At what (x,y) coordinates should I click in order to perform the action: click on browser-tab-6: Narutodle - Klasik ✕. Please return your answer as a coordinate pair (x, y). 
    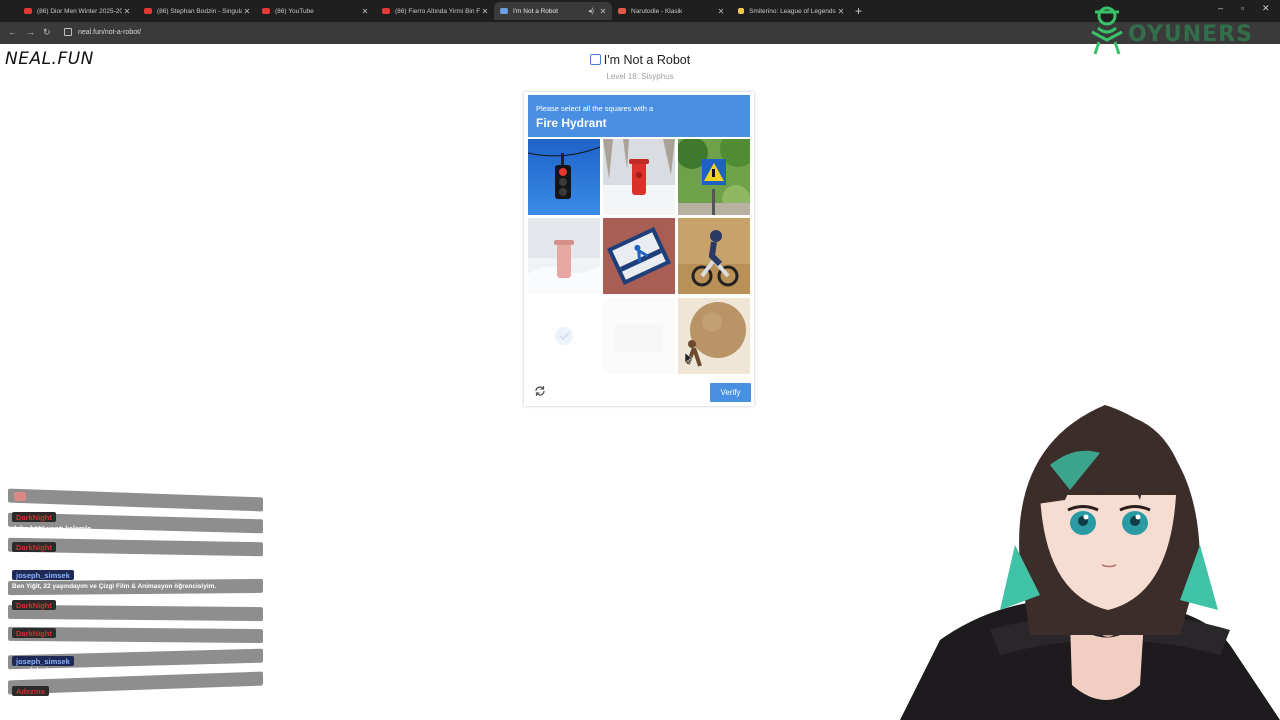
    Looking at the image, I should click on (671, 11).